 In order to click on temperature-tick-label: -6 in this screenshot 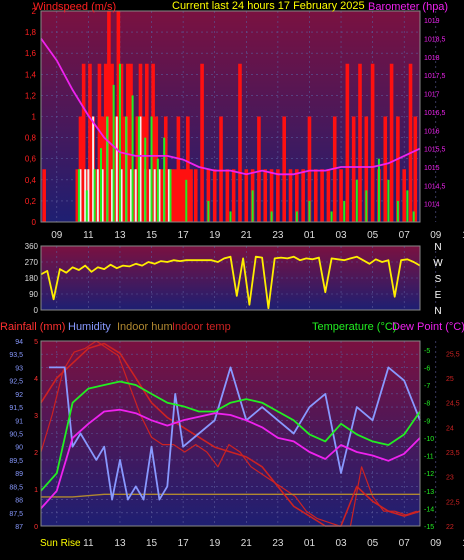, I will do `click(427, 368)`.